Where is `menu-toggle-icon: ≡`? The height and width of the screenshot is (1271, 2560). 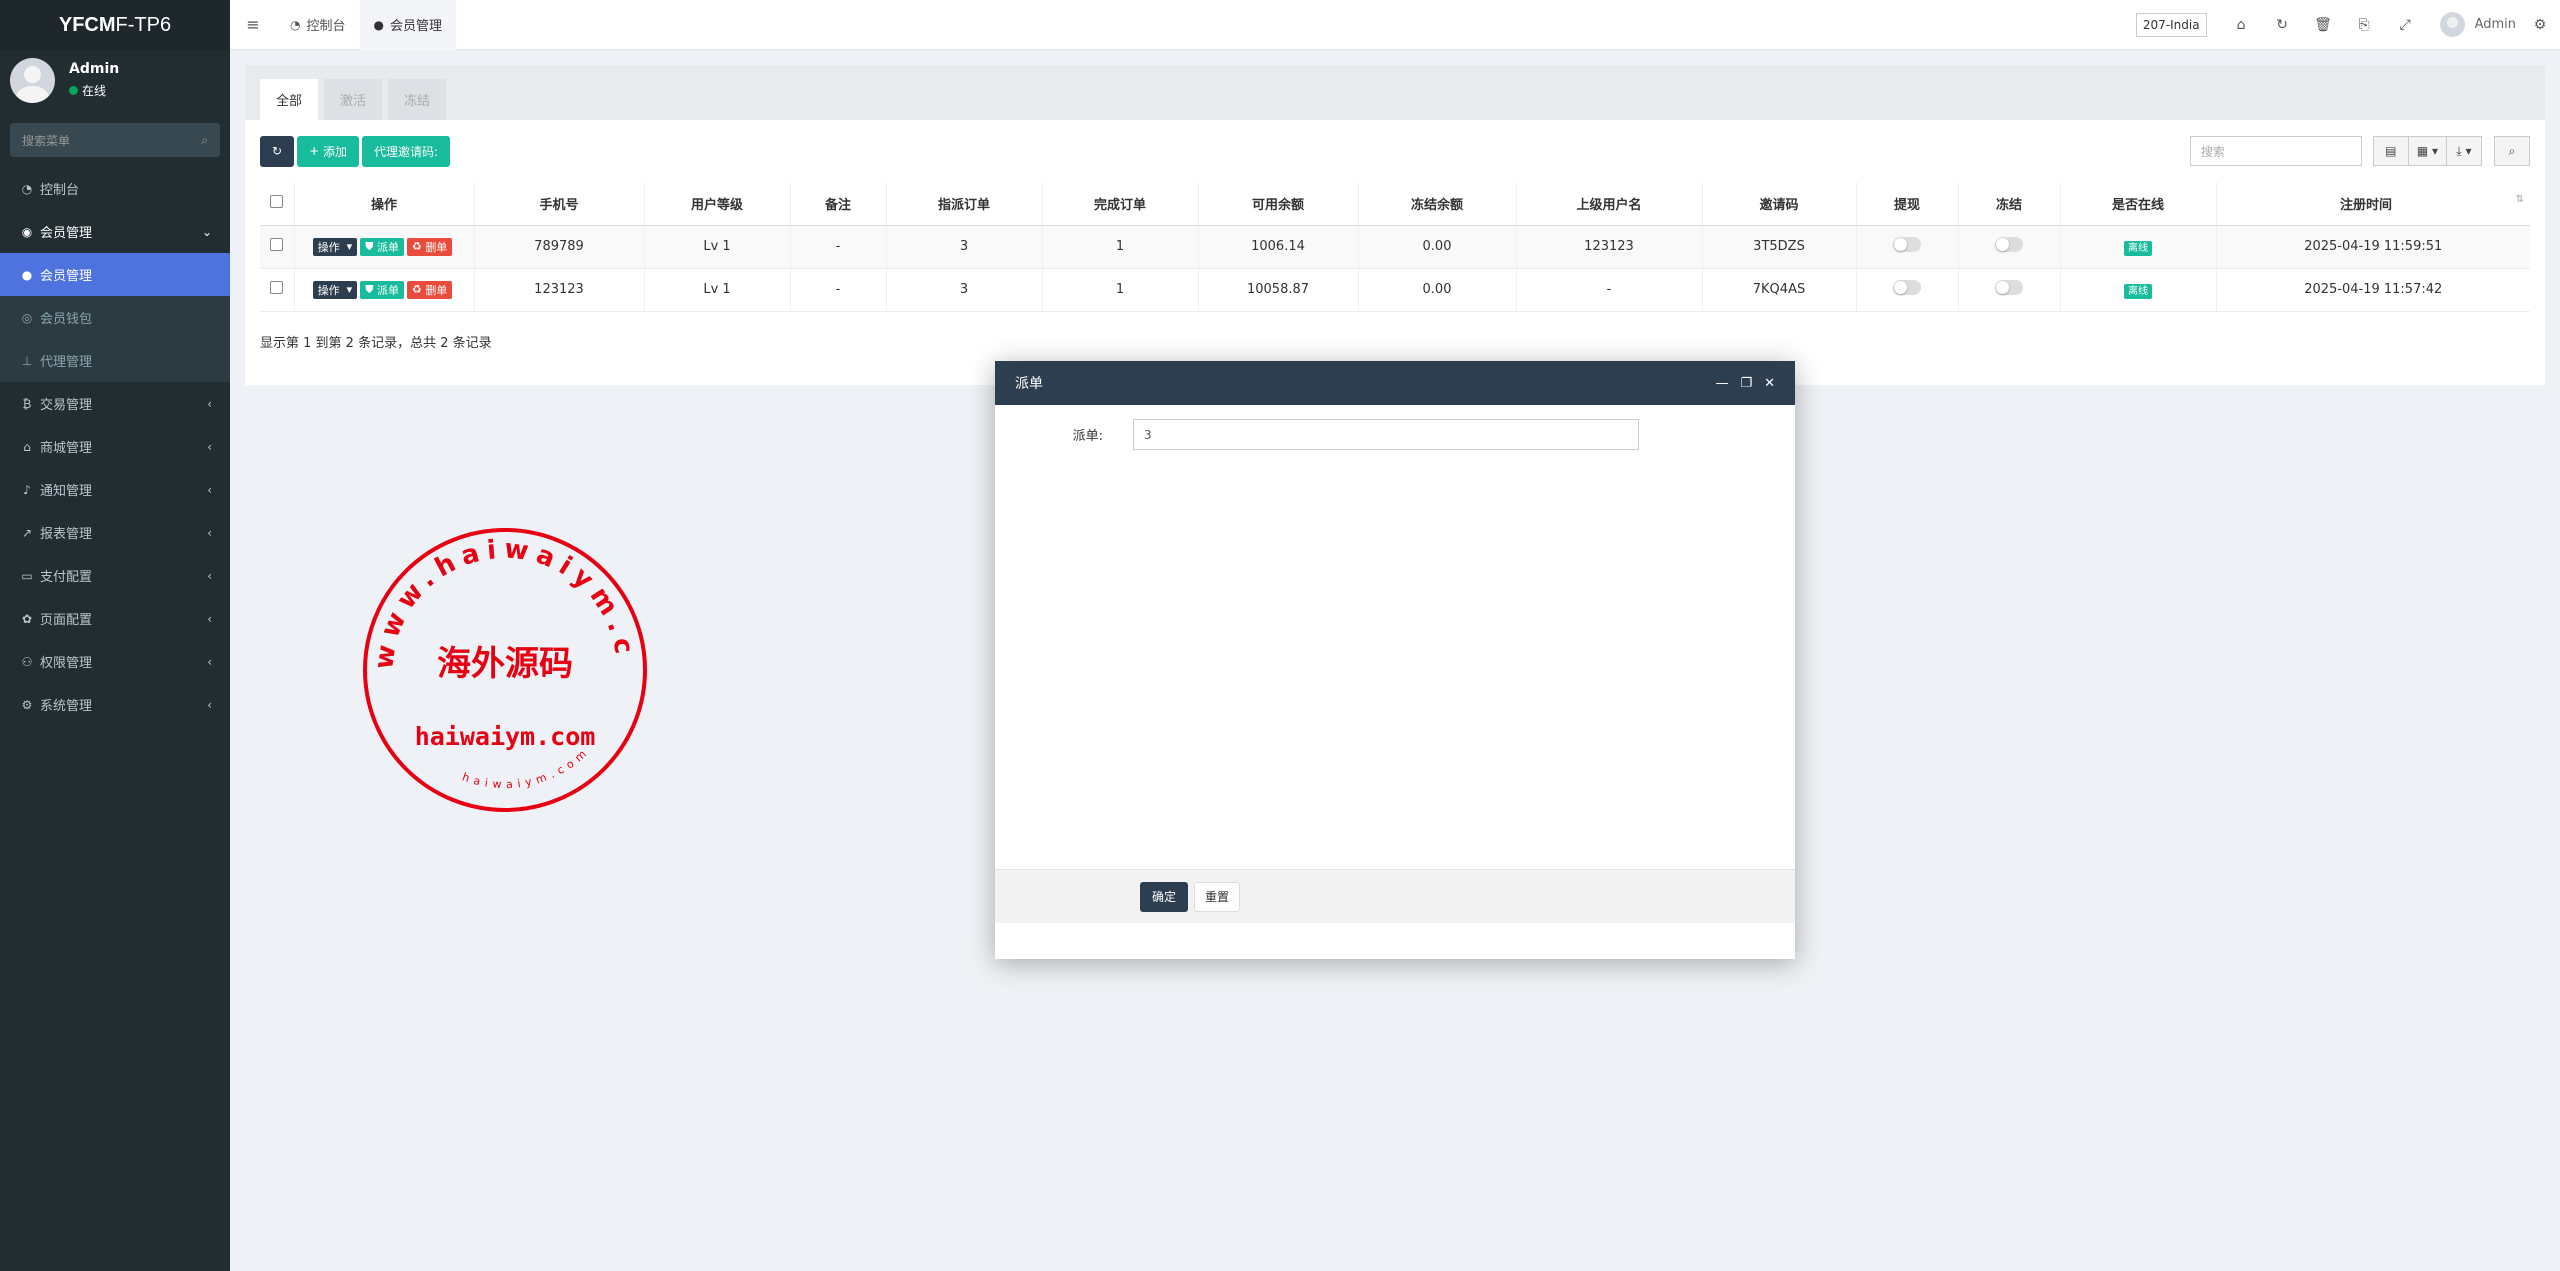
menu-toggle-icon: ≡ is located at coordinates (253, 24).